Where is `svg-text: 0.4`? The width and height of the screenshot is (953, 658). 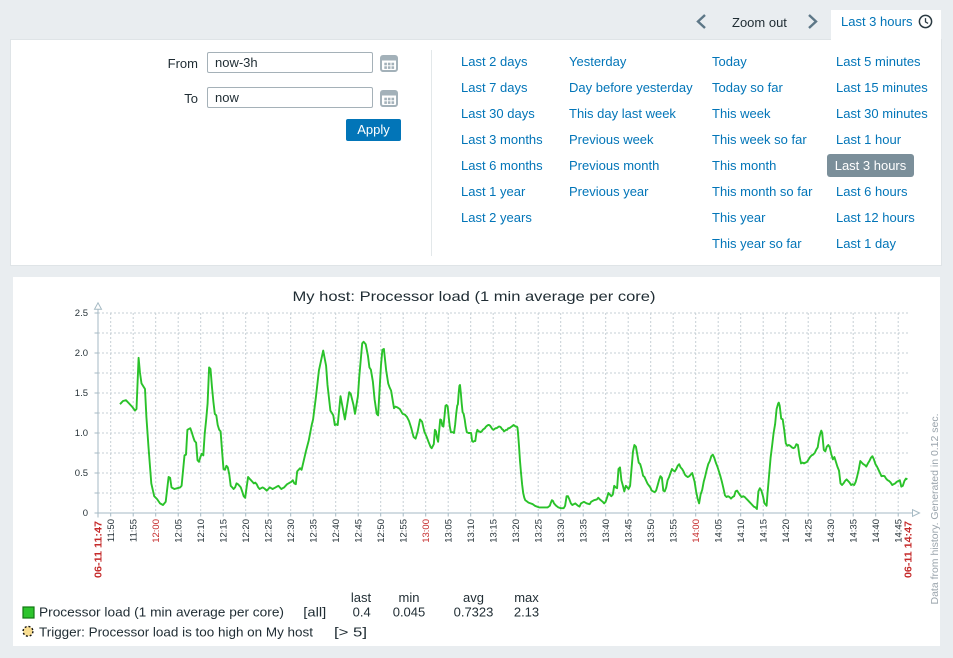 svg-text: 0.4 is located at coordinates (362, 611).